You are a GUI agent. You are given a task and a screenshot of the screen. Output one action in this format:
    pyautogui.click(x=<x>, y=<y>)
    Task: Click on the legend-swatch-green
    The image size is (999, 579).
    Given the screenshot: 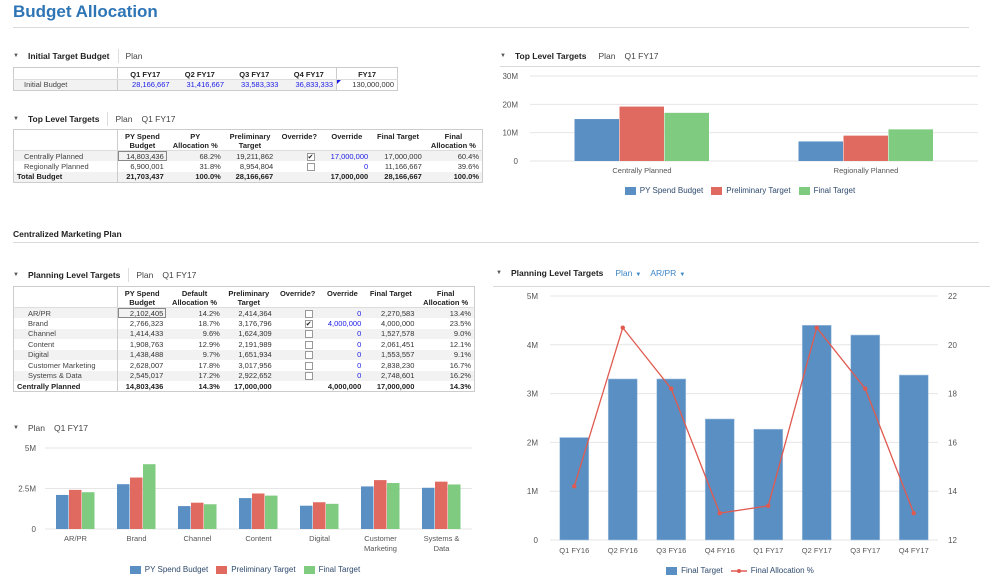 What is the action you would take?
    pyautogui.click(x=804, y=190)
    